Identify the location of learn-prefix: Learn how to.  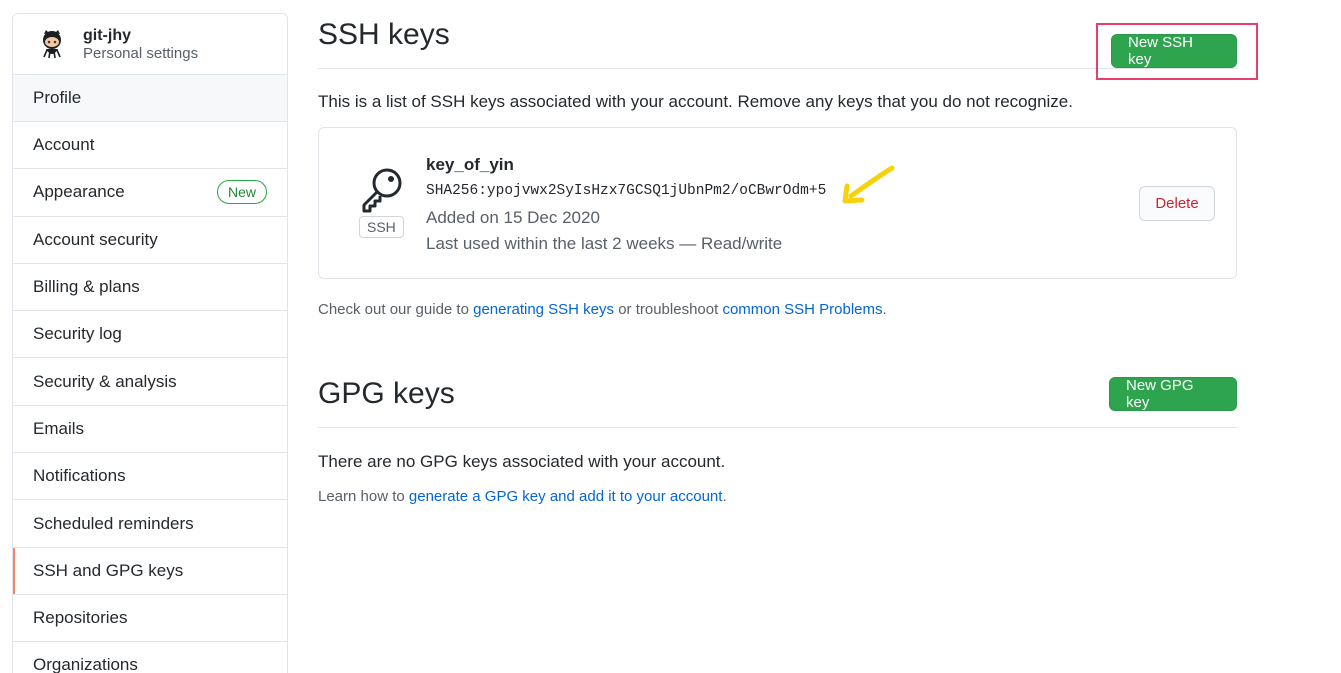
(363, 496).